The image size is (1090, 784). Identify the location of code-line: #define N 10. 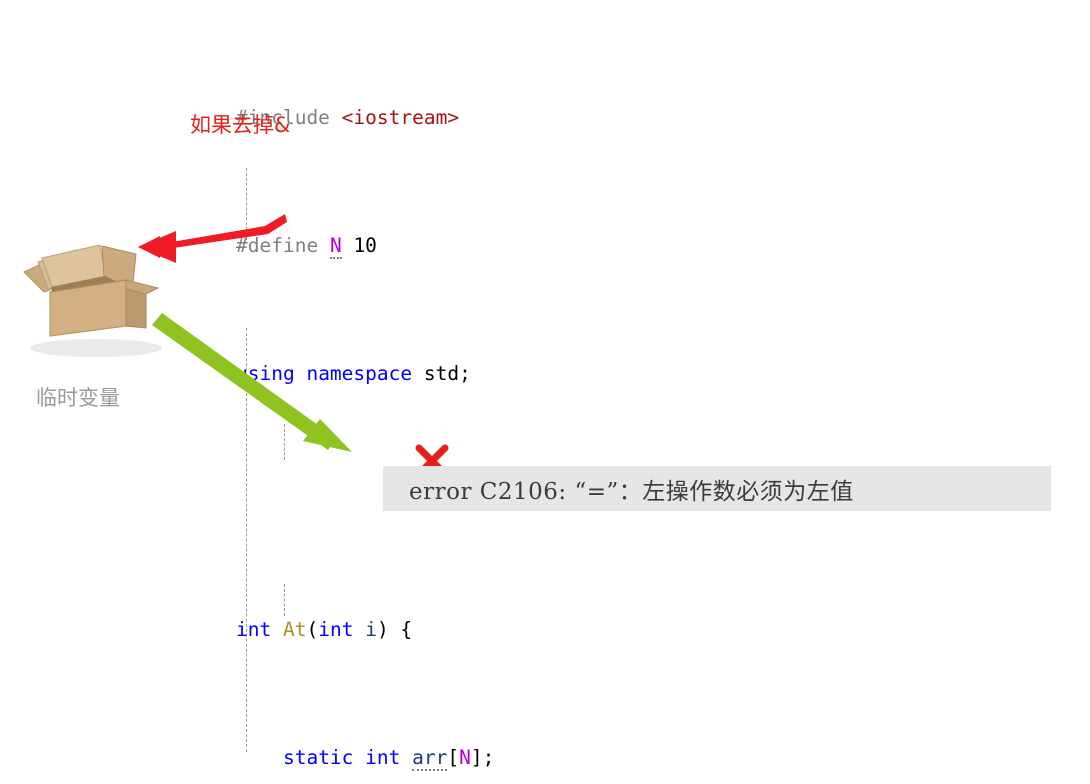
(651, 246).